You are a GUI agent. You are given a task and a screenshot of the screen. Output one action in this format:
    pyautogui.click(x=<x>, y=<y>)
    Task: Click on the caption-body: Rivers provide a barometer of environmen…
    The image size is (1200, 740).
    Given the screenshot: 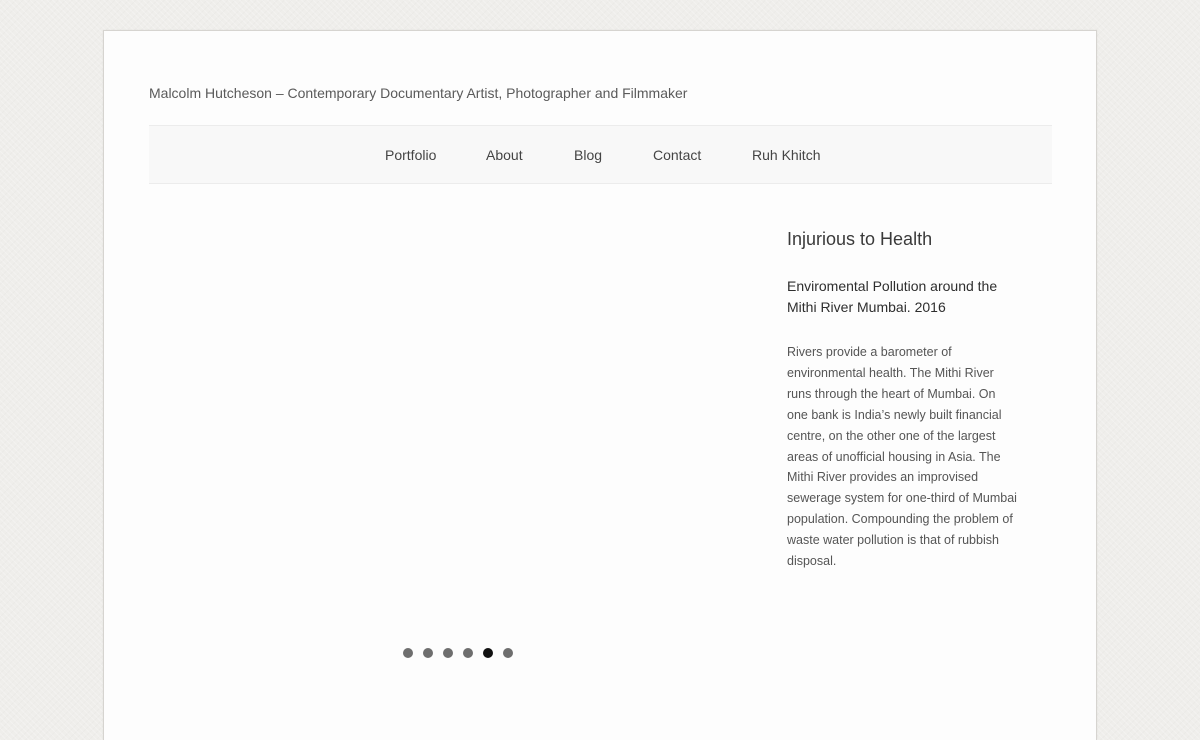 What is the action you would take?
    pyautogui.click(x=902, y=457)
    